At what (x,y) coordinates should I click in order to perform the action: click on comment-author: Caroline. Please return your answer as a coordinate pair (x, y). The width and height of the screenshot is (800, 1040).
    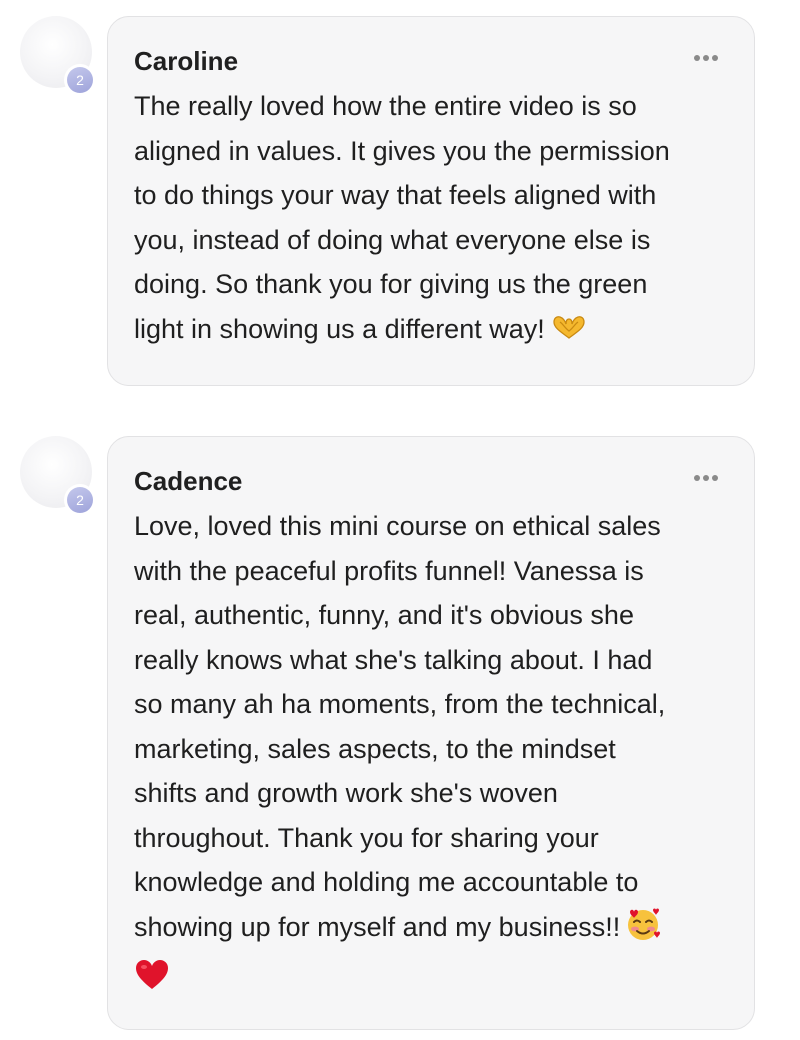
    Looking at the image, I should click on (424, 61).